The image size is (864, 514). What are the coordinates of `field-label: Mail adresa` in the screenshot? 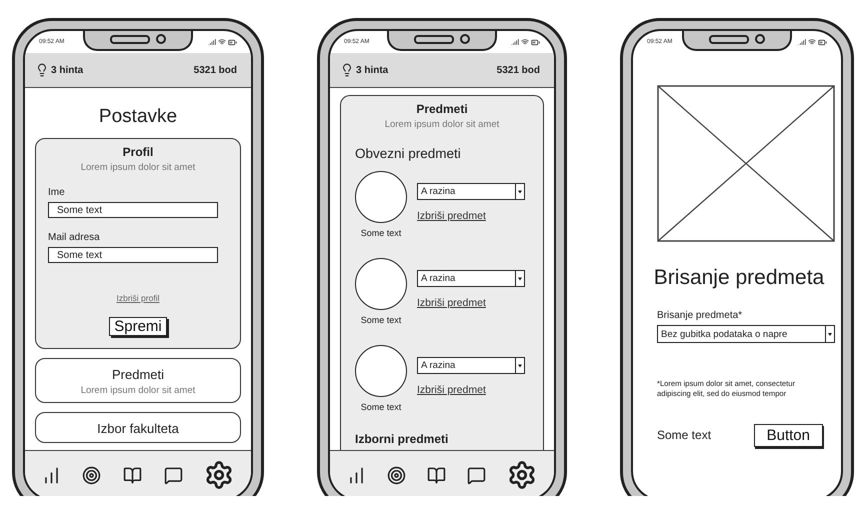 It's located at (74, 237).